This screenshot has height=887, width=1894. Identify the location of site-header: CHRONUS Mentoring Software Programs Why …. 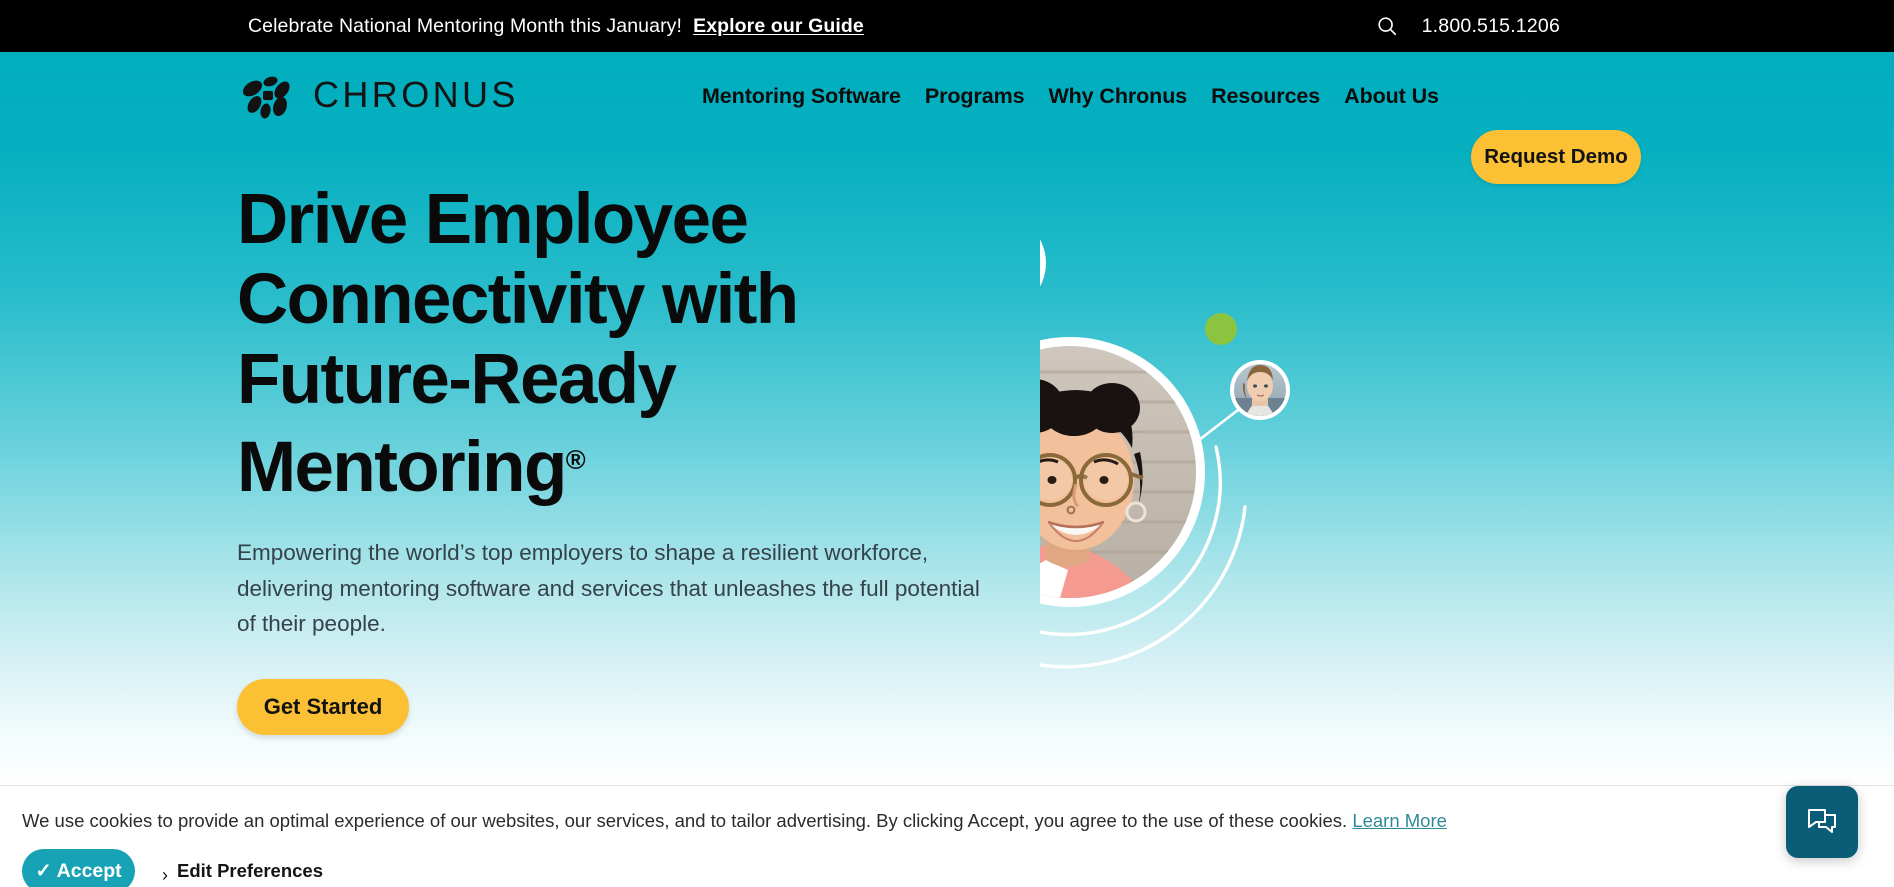
(947, 118).